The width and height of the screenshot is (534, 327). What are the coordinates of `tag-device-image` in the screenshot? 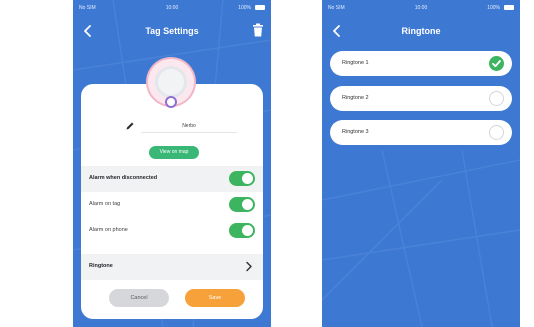 It's located at (171, 82).